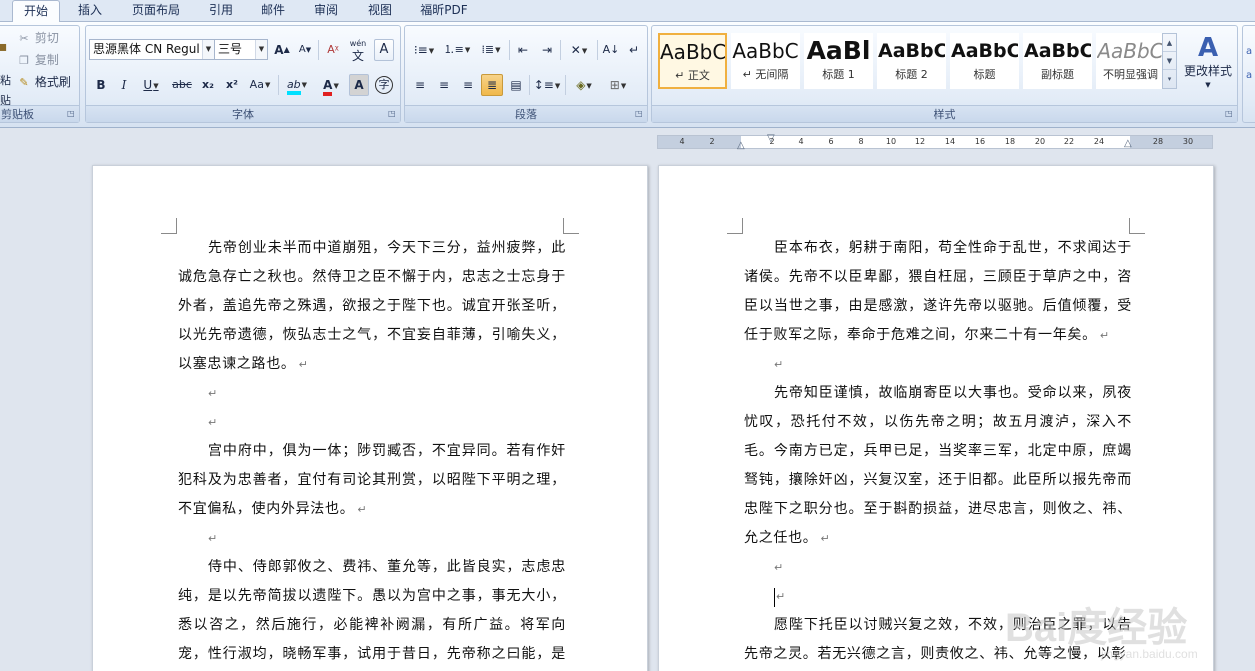 The width and height of the screenshot is (1255, 671). I want to click on superscript-button: x², so click(232, 85).